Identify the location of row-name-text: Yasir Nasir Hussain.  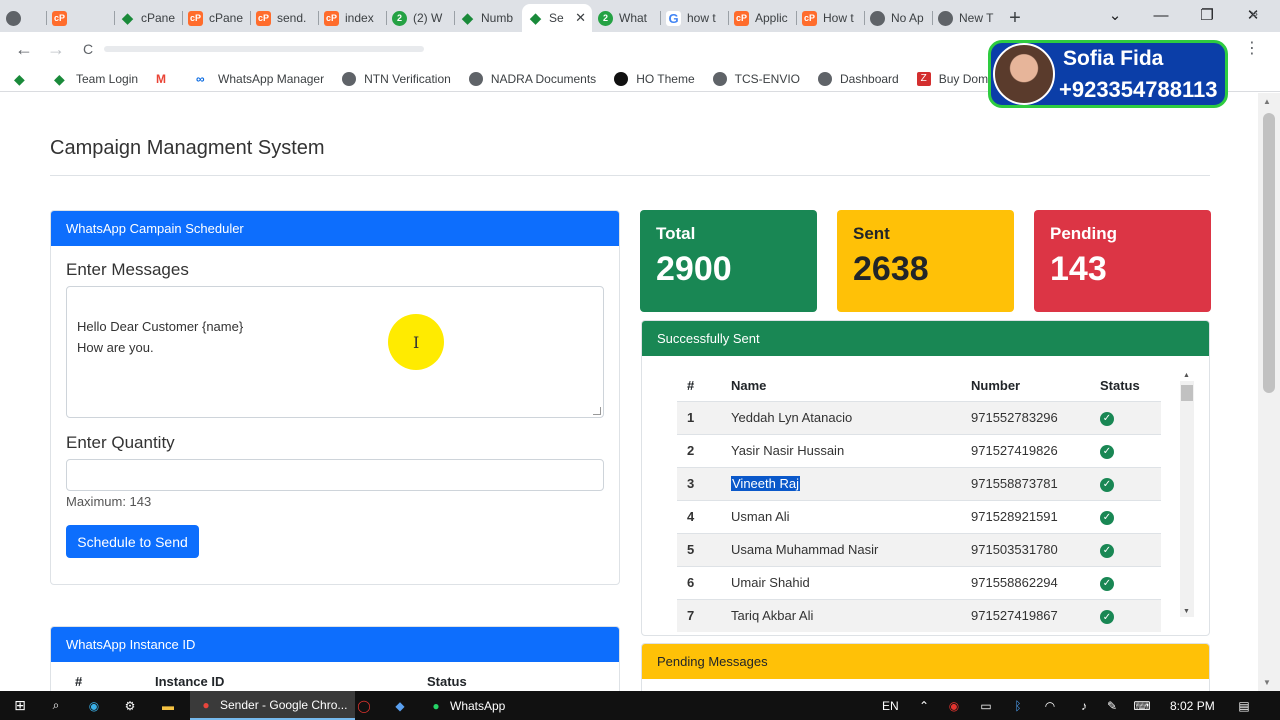
(787, 450).